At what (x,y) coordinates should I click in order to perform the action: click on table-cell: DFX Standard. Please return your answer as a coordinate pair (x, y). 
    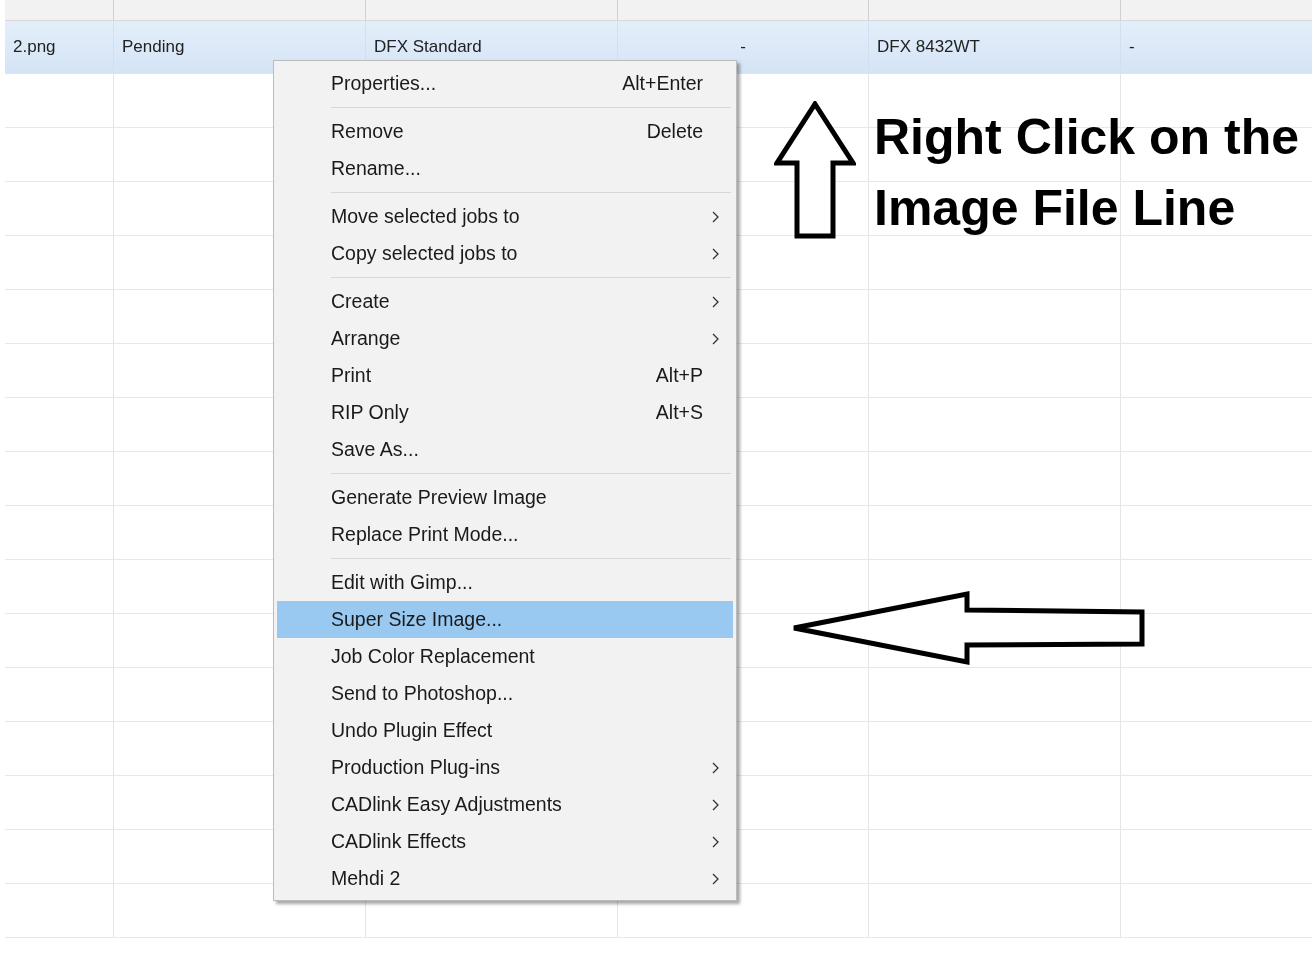
    Looking at the image, I should click on (428, 47).